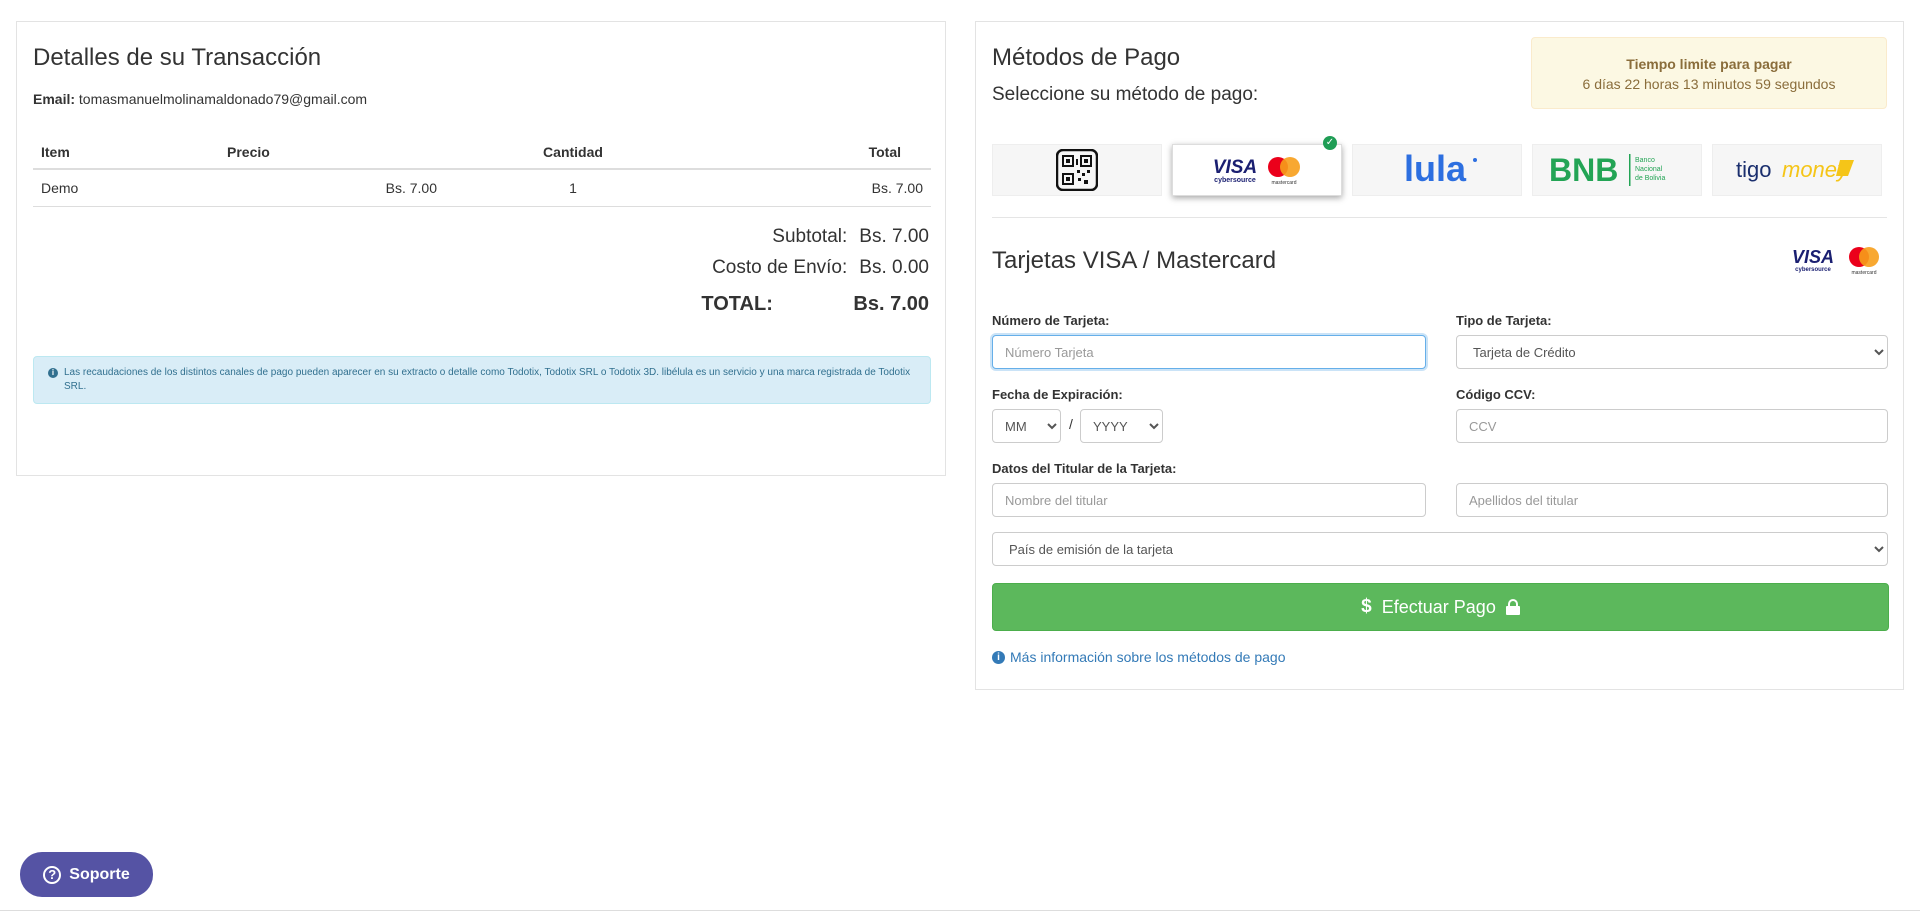  What do you see at coordinates (1209, 500) in the screenshot?
I see `holder-name-input` at bounding box center [1209, 500].